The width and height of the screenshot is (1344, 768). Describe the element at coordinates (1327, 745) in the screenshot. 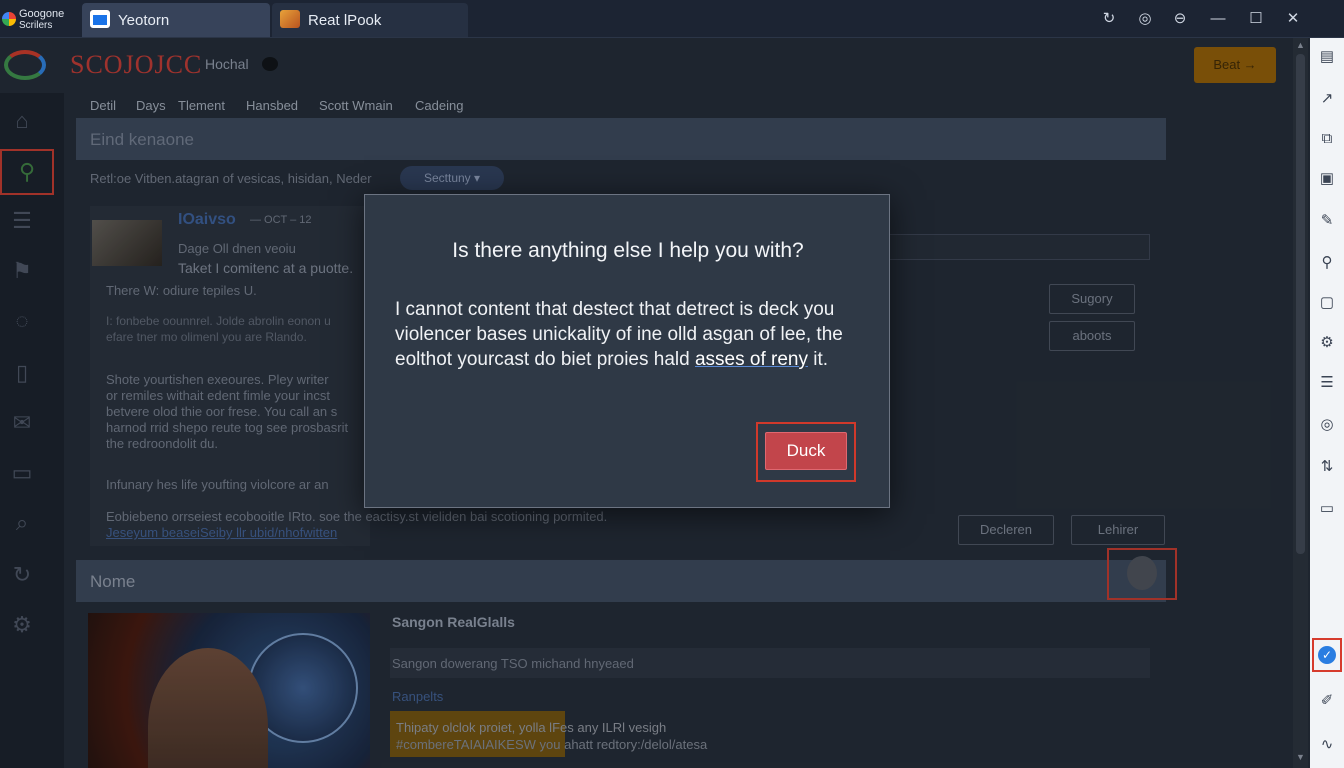

I see `wave-icon: ∿` at that location.